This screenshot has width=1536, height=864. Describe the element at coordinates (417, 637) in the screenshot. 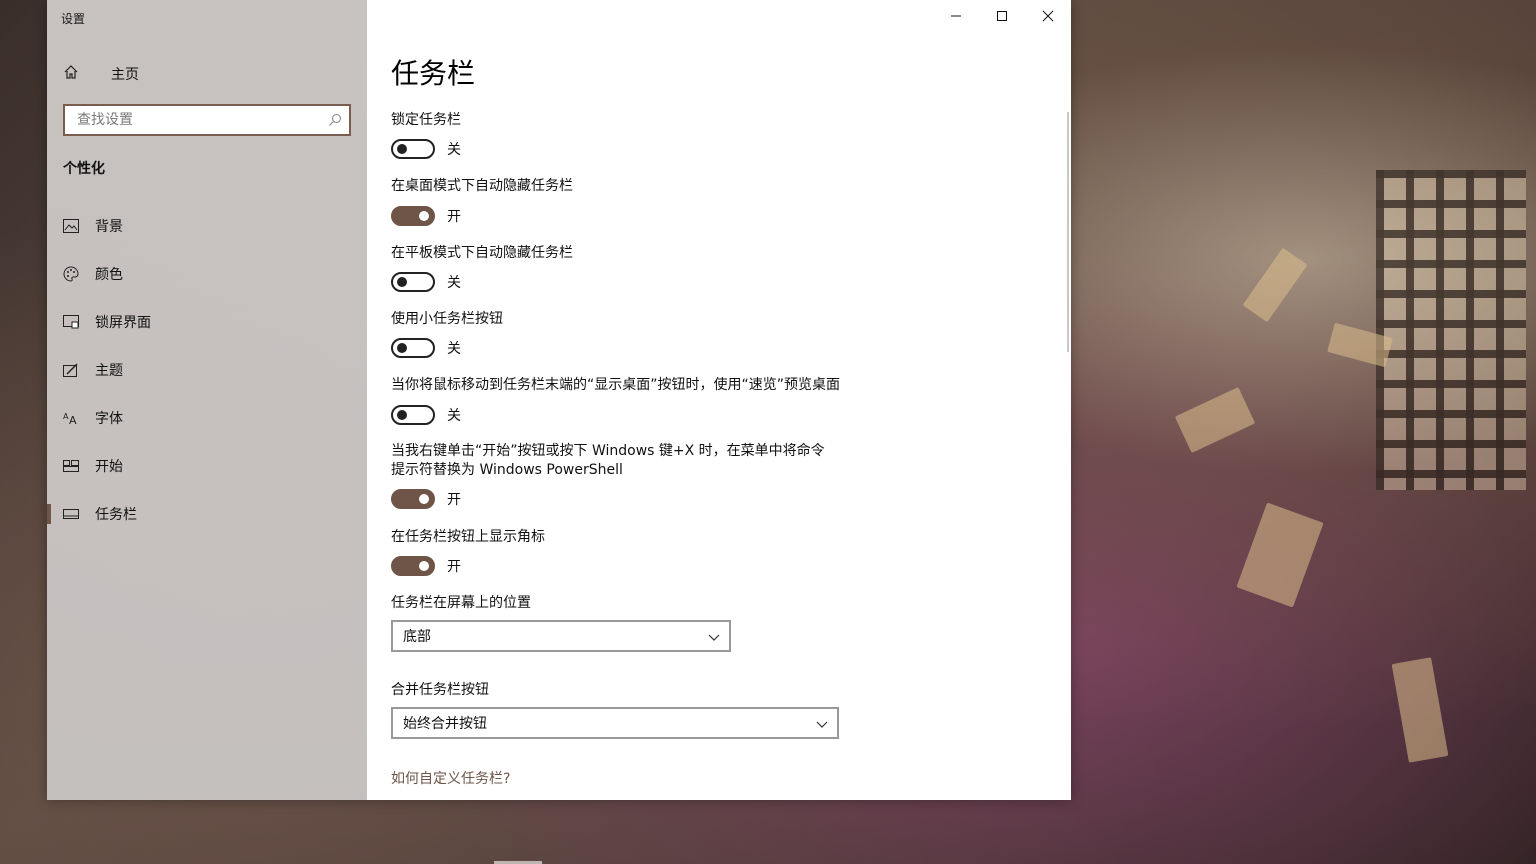

I see `dropdown-value: 底部` at that location.